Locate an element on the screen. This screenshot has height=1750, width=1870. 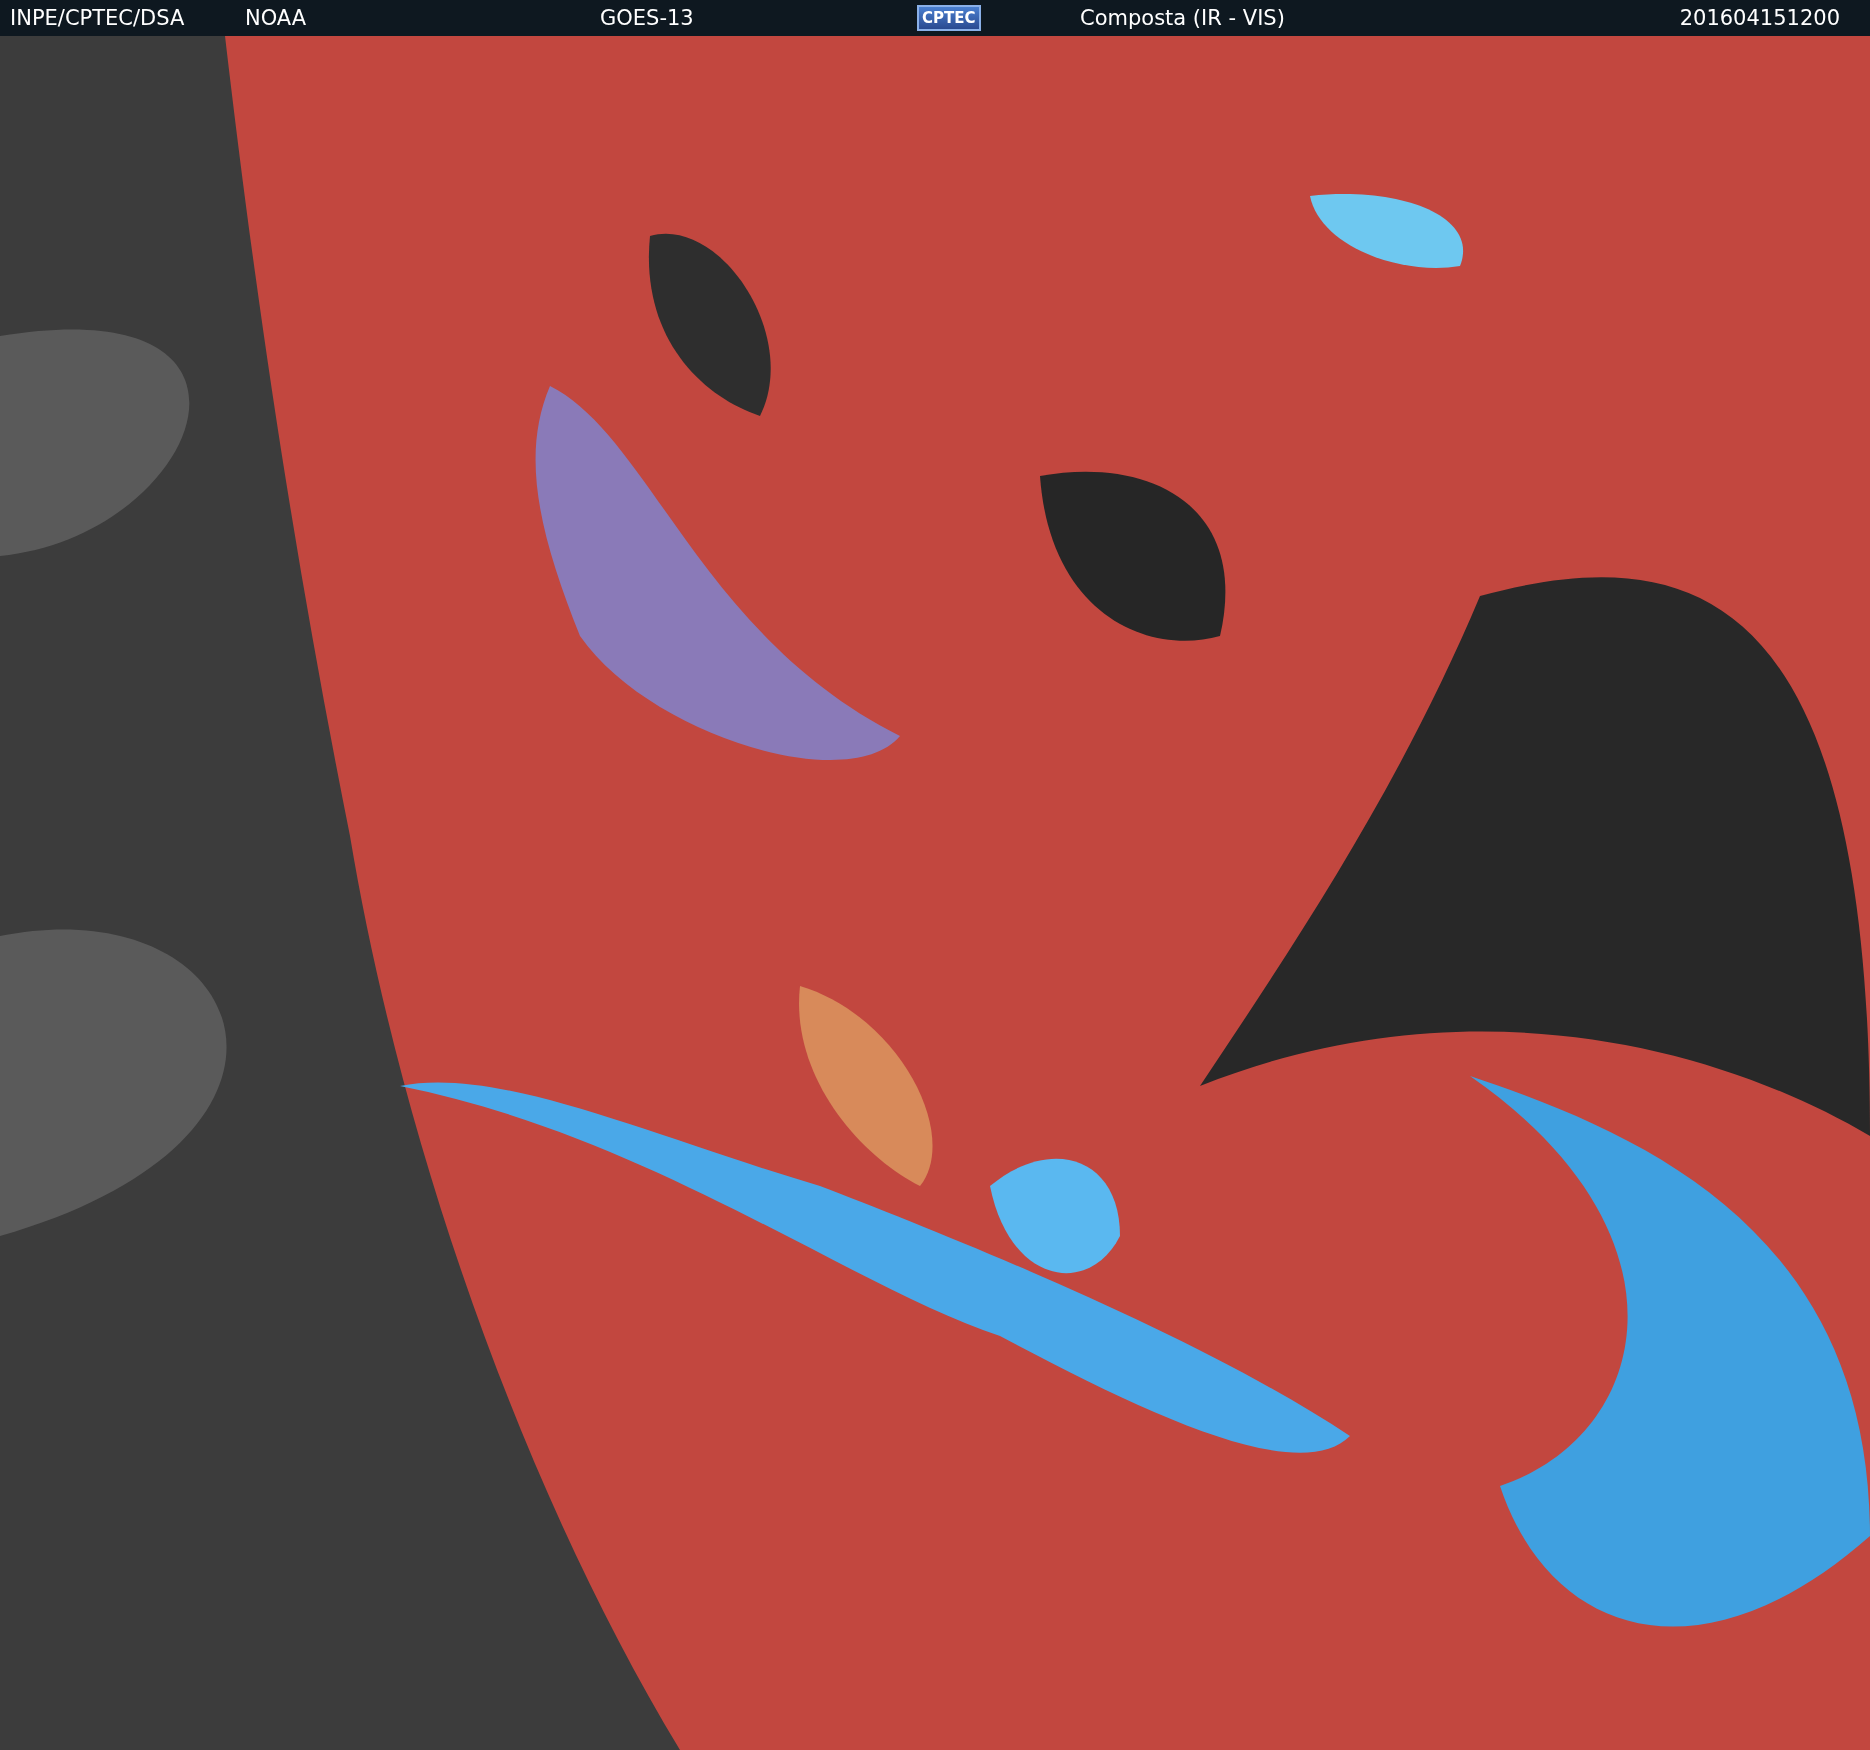
logo: CPTEC is located at coordinates (949, 18).